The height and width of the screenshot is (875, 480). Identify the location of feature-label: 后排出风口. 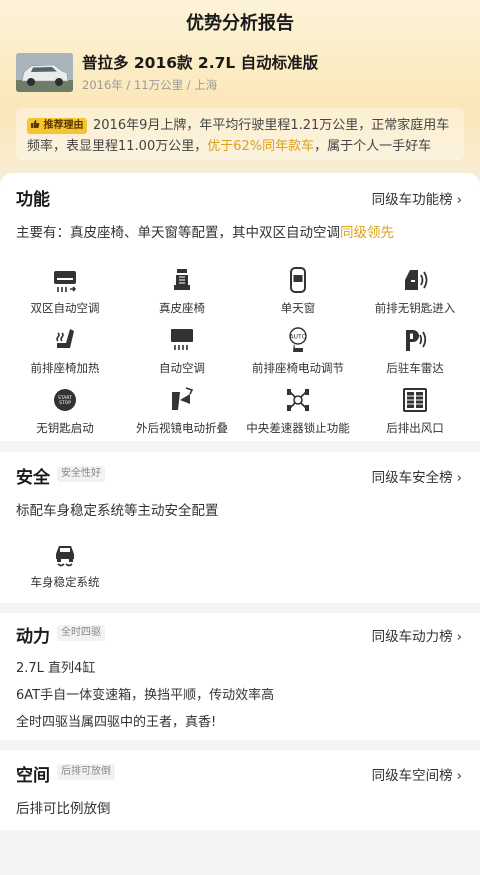
(415, 428).